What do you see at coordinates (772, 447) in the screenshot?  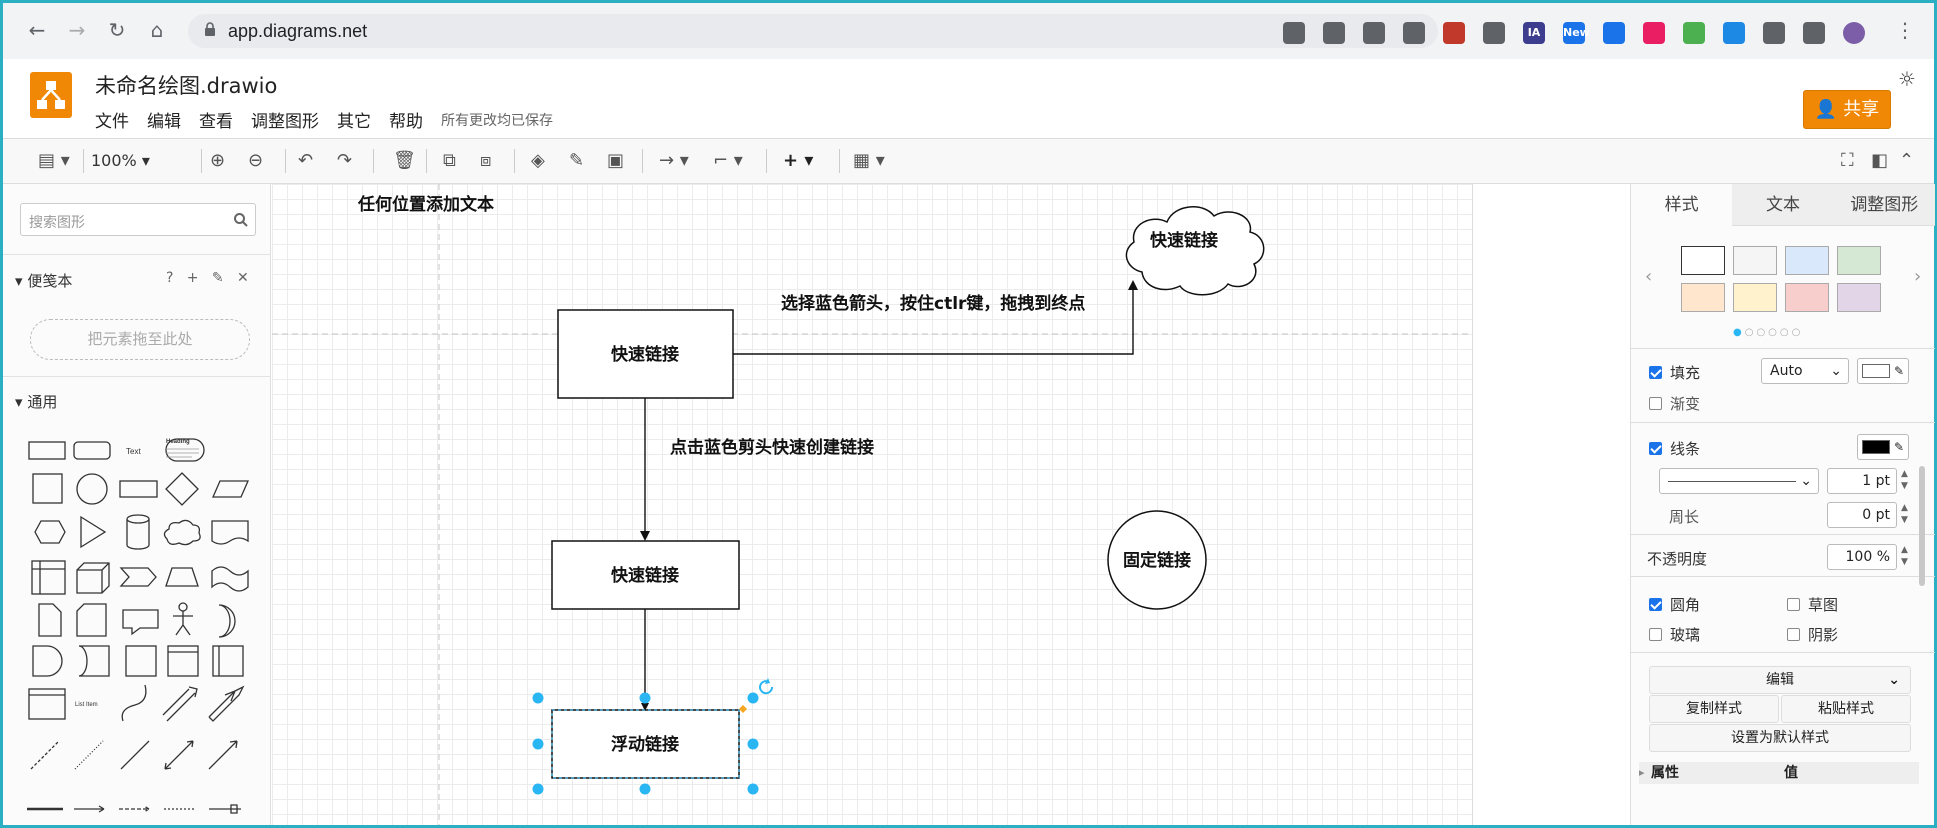 I see `edge2-label: 点击蓝色剪头快速创建链接` at bounding box center [772, 447].